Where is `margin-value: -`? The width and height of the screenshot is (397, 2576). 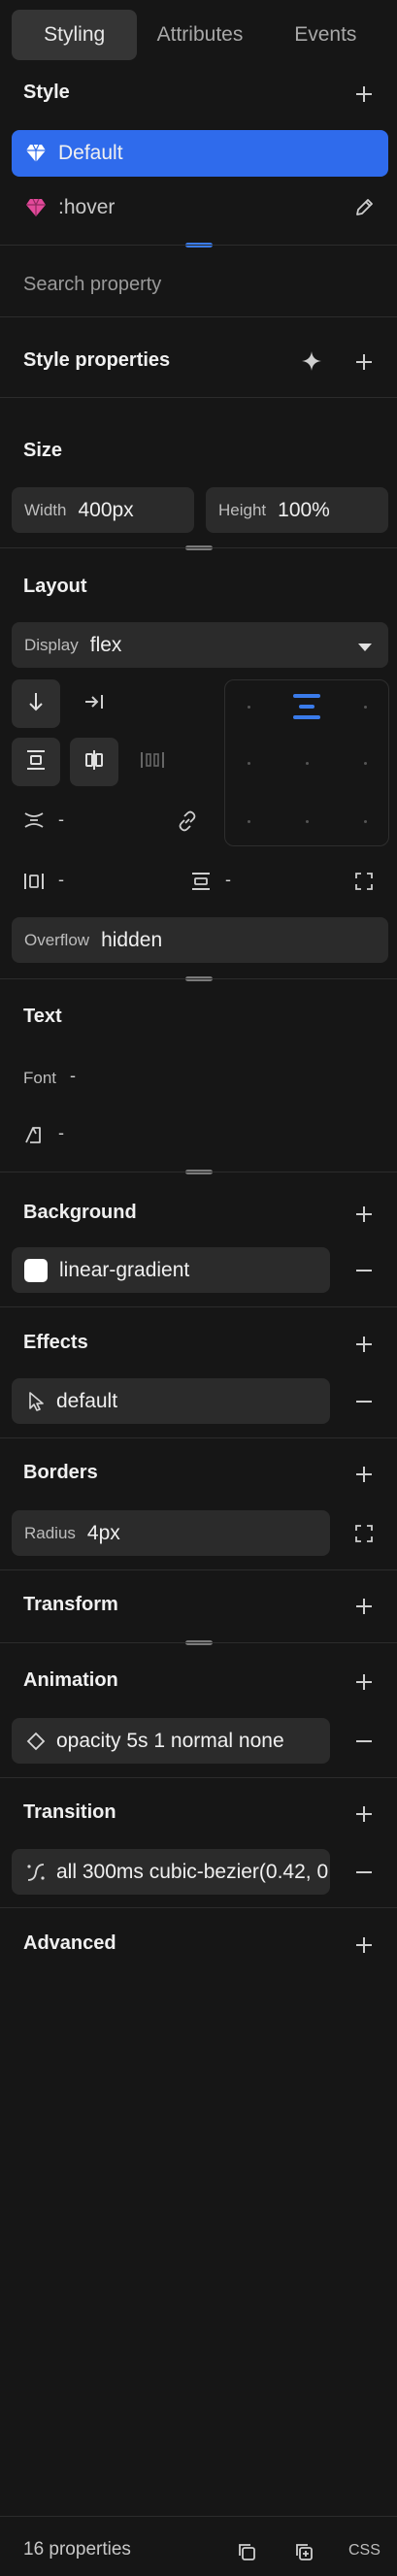 margin-value: - is located at coordinates (228, 880).